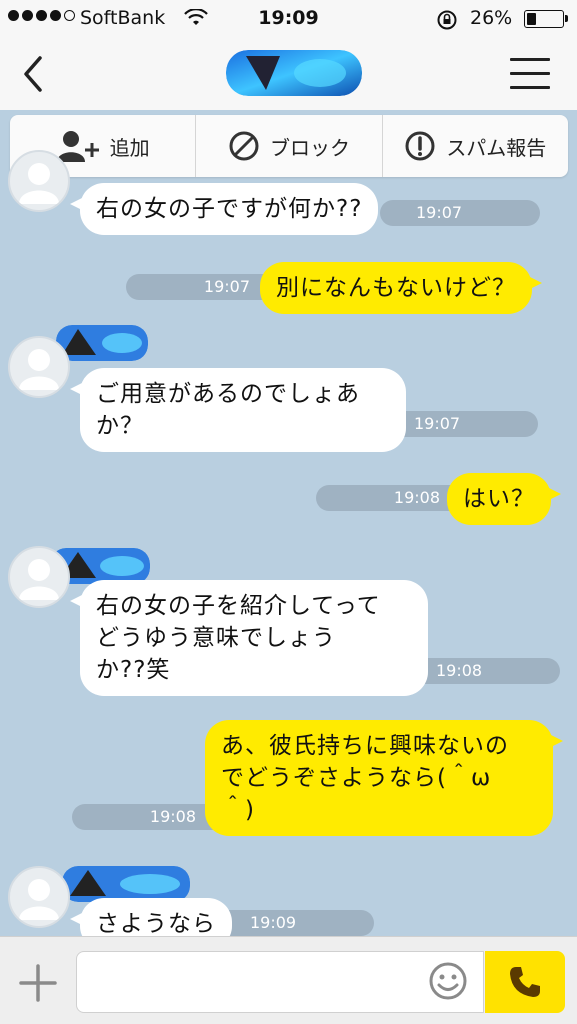  What do you see at coordinates (280, 982) in the screenshot?
I see `message-input` at bounding box center [280, 982].